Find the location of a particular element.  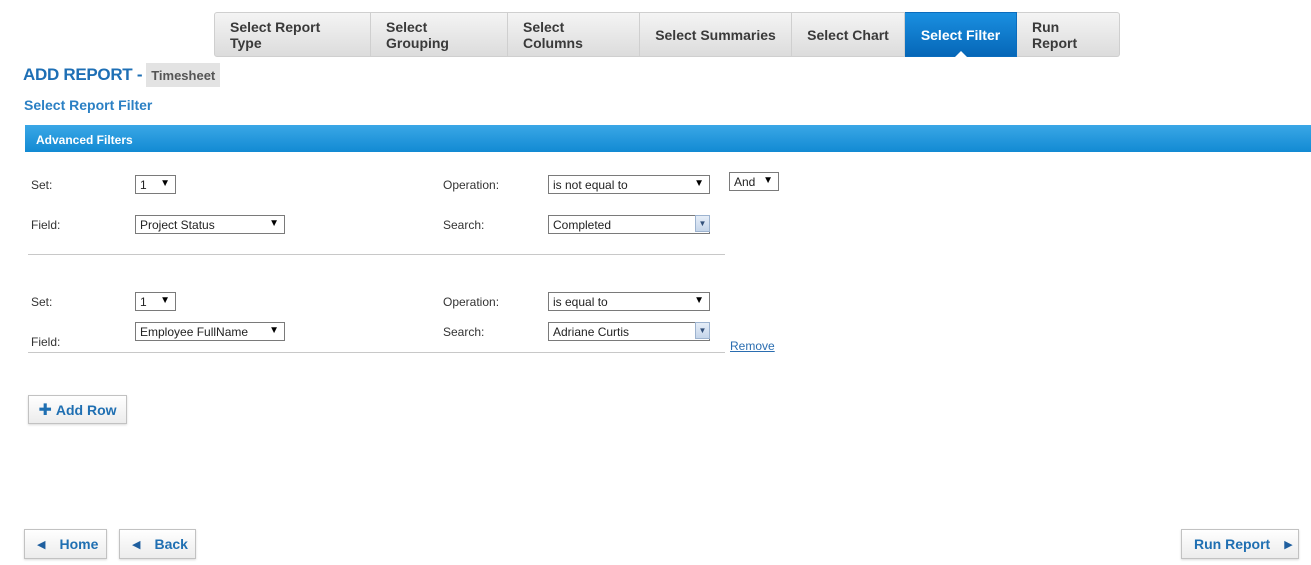

tab-label: Run Report is located at coordinates (1055, 34).